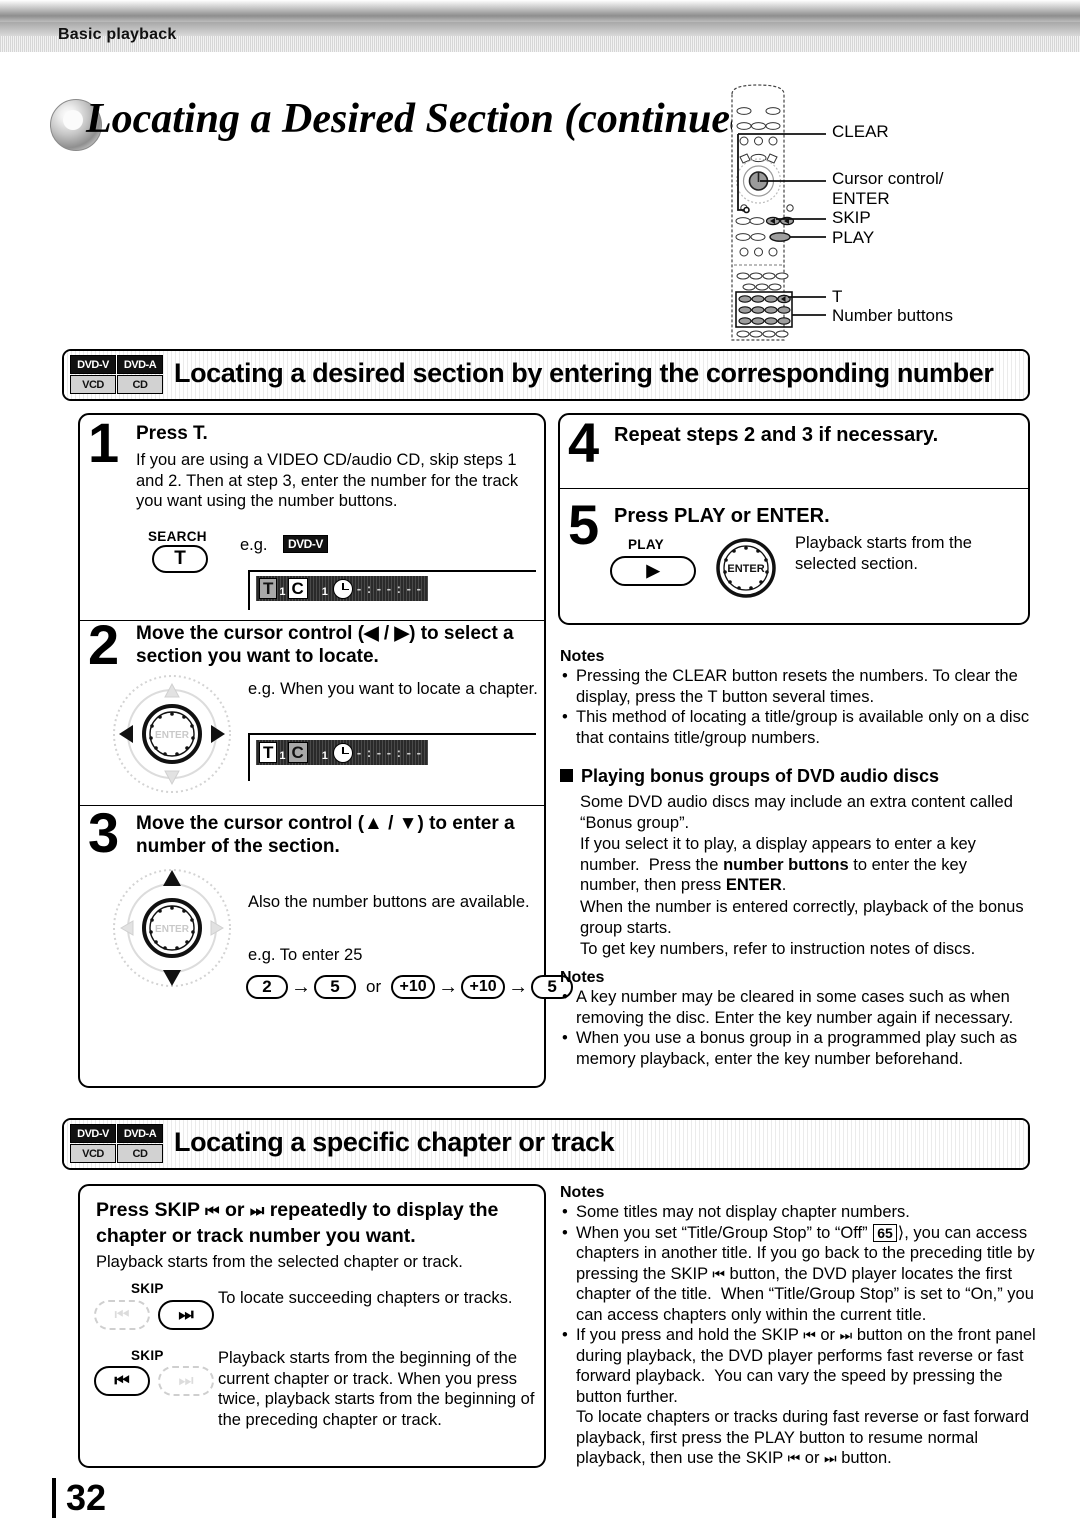 This screenshot has height=1535, width=1080. What do you see at coordinates (582, 656) in the screenshot?
I see `section1-notes-label: Notes` at bounding box center [582, 656].